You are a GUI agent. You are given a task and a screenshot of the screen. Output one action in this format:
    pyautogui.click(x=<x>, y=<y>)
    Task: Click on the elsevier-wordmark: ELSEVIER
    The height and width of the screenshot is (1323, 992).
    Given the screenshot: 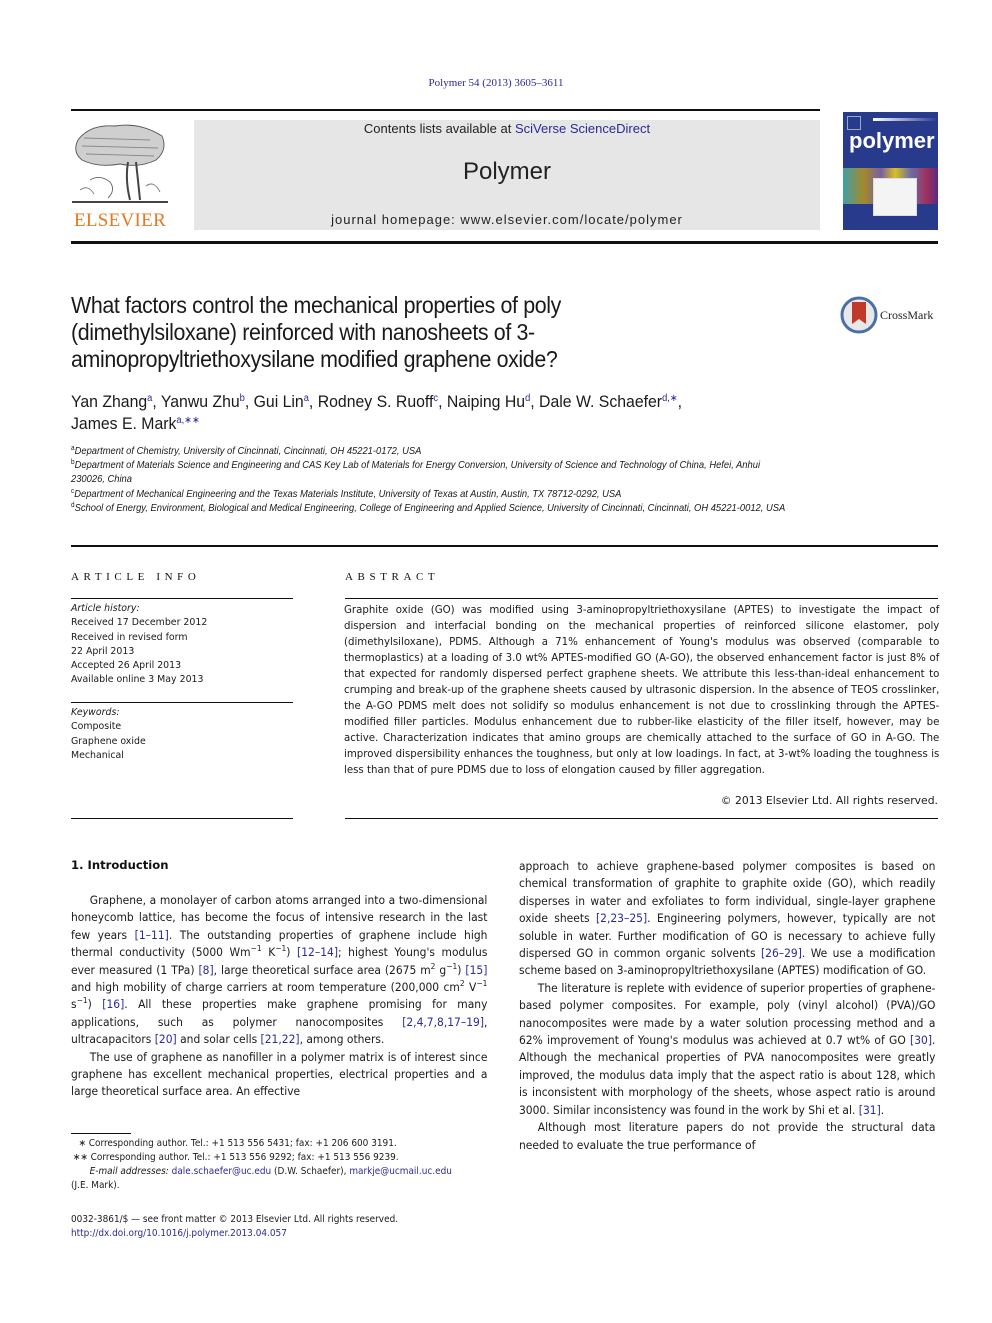 What is the action you would take?
    pyautogui.click(x=120, y=220)
    